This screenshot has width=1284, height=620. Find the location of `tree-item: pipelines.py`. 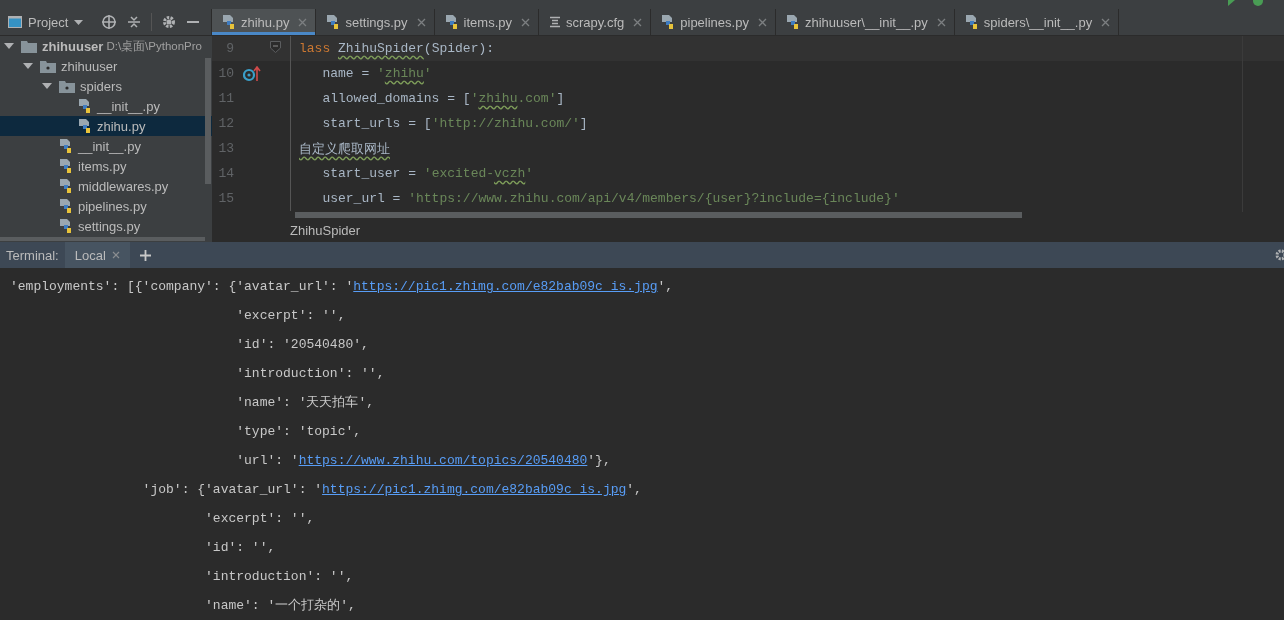

tree-item: pipelines.py is located at coordinates (106, 206).